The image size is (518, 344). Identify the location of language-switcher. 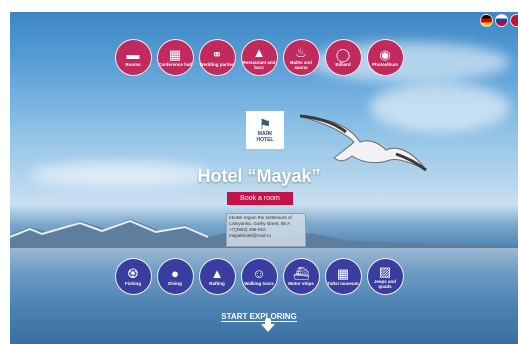
(499, 20).